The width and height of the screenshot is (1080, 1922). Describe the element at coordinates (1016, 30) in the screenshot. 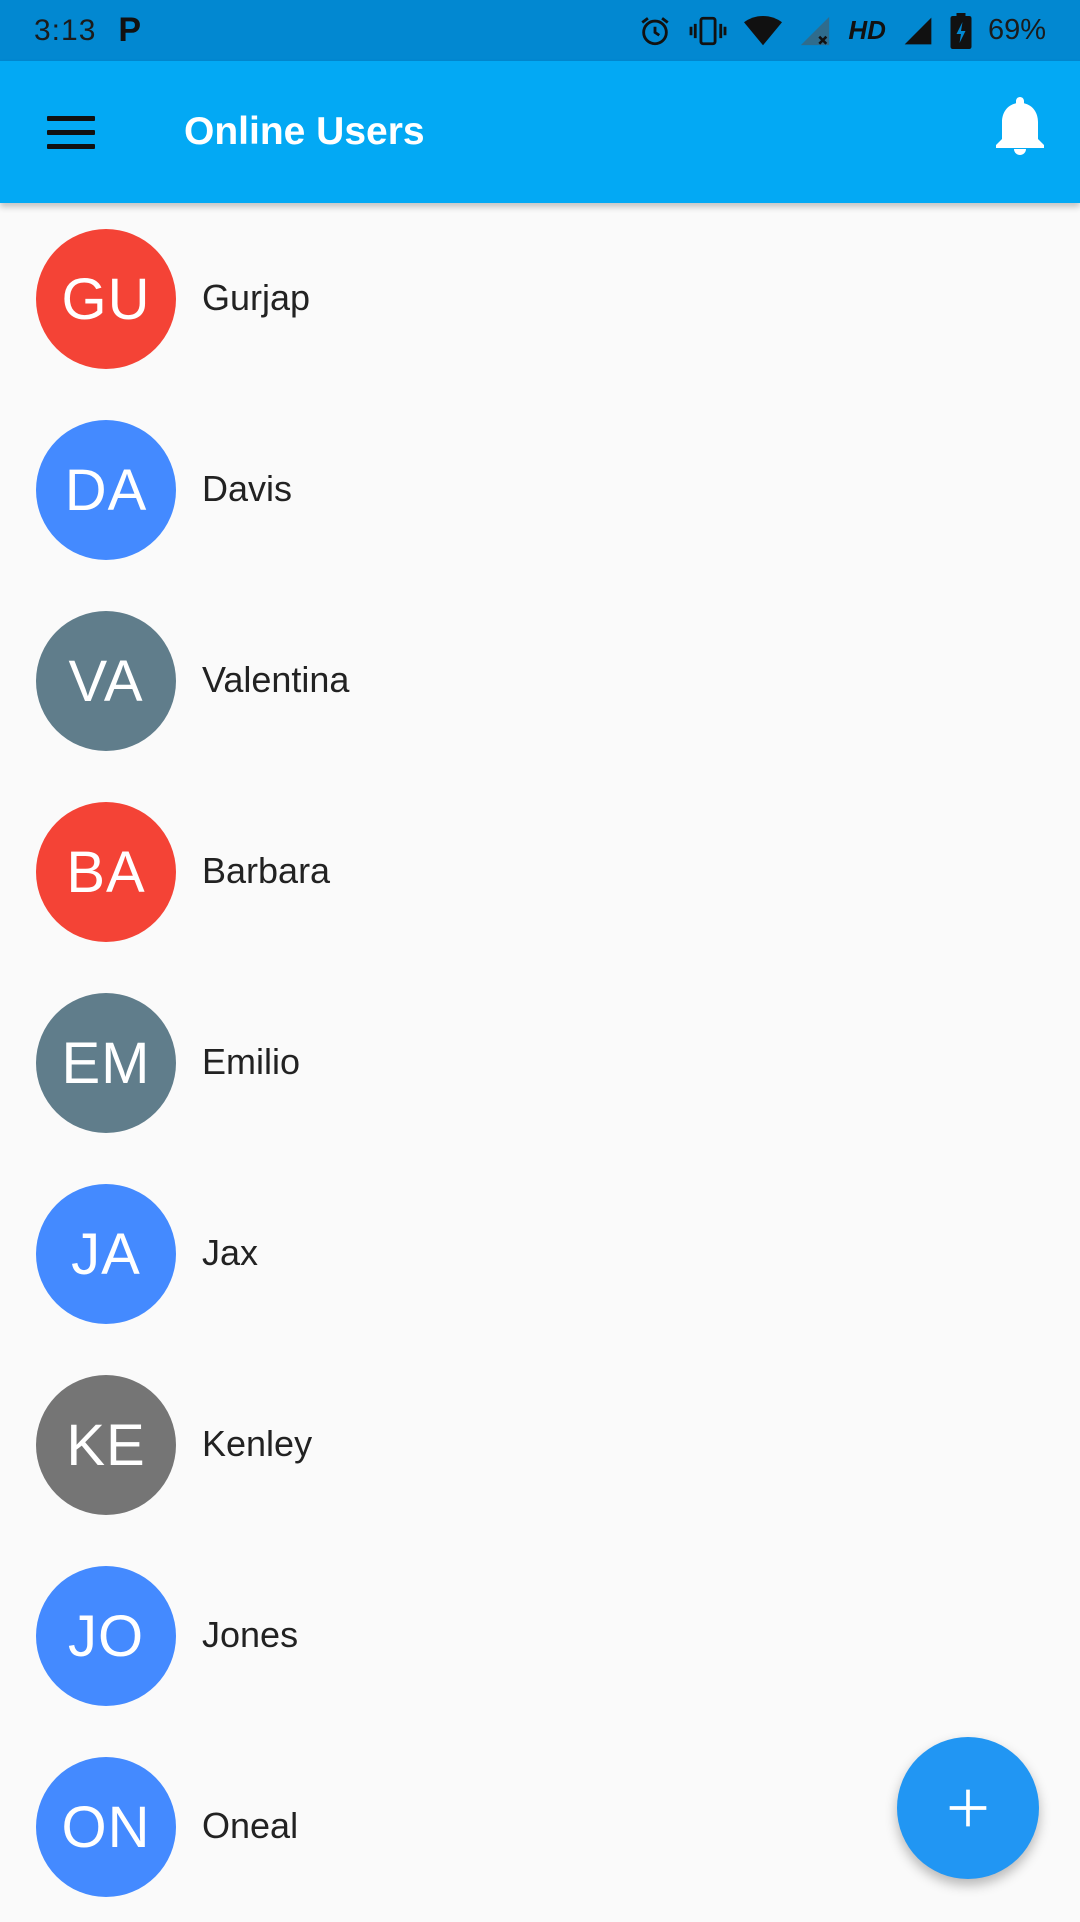

I see `battery-percentage: 69%` at that location.